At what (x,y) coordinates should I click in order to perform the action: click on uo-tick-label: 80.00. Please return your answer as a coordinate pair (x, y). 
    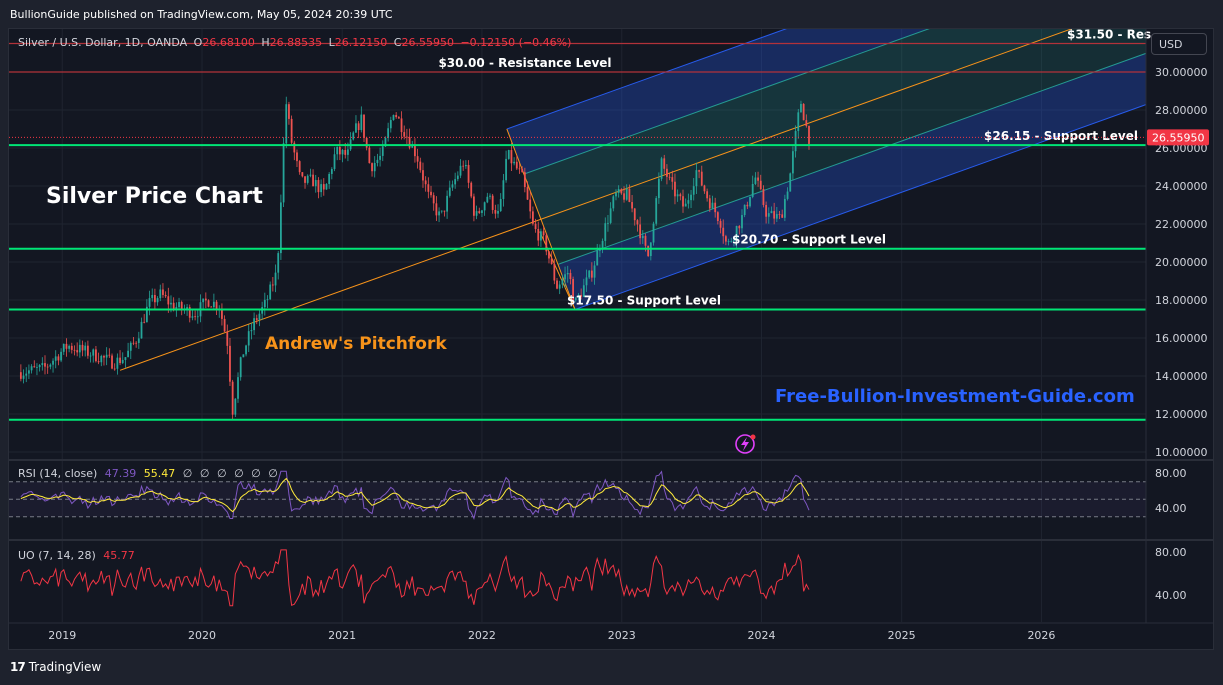
    Looking at the image, I should click on (1171, 552).